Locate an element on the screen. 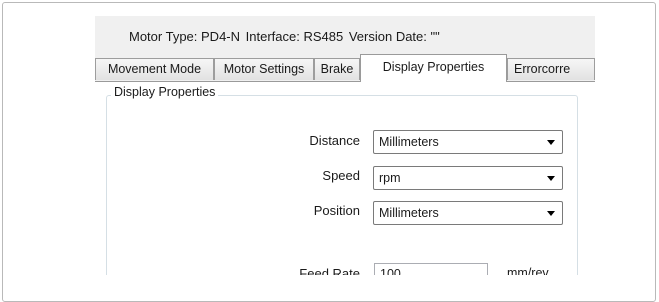 The width and height of the screenshot is (659, 302). feed-rate-label: Feed Rate is located at coordinates (329, 270).